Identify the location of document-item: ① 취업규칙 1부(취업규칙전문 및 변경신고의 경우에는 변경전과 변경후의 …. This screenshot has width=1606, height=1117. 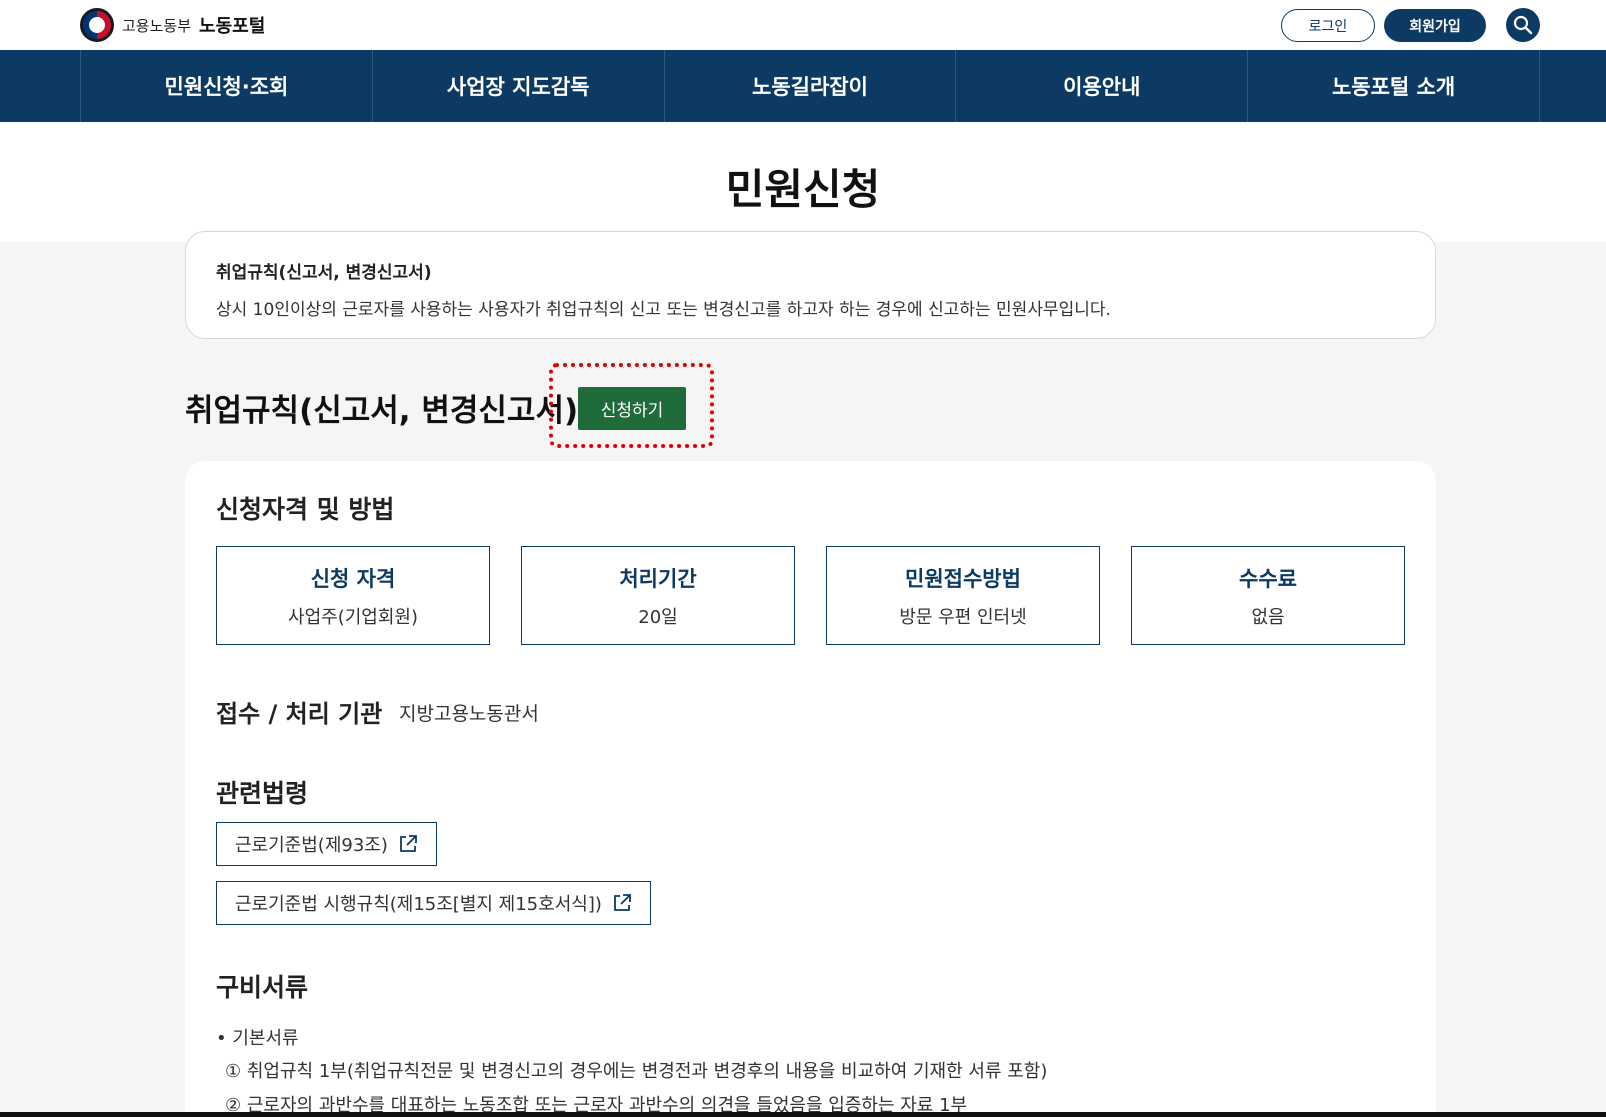
(636, 1071).